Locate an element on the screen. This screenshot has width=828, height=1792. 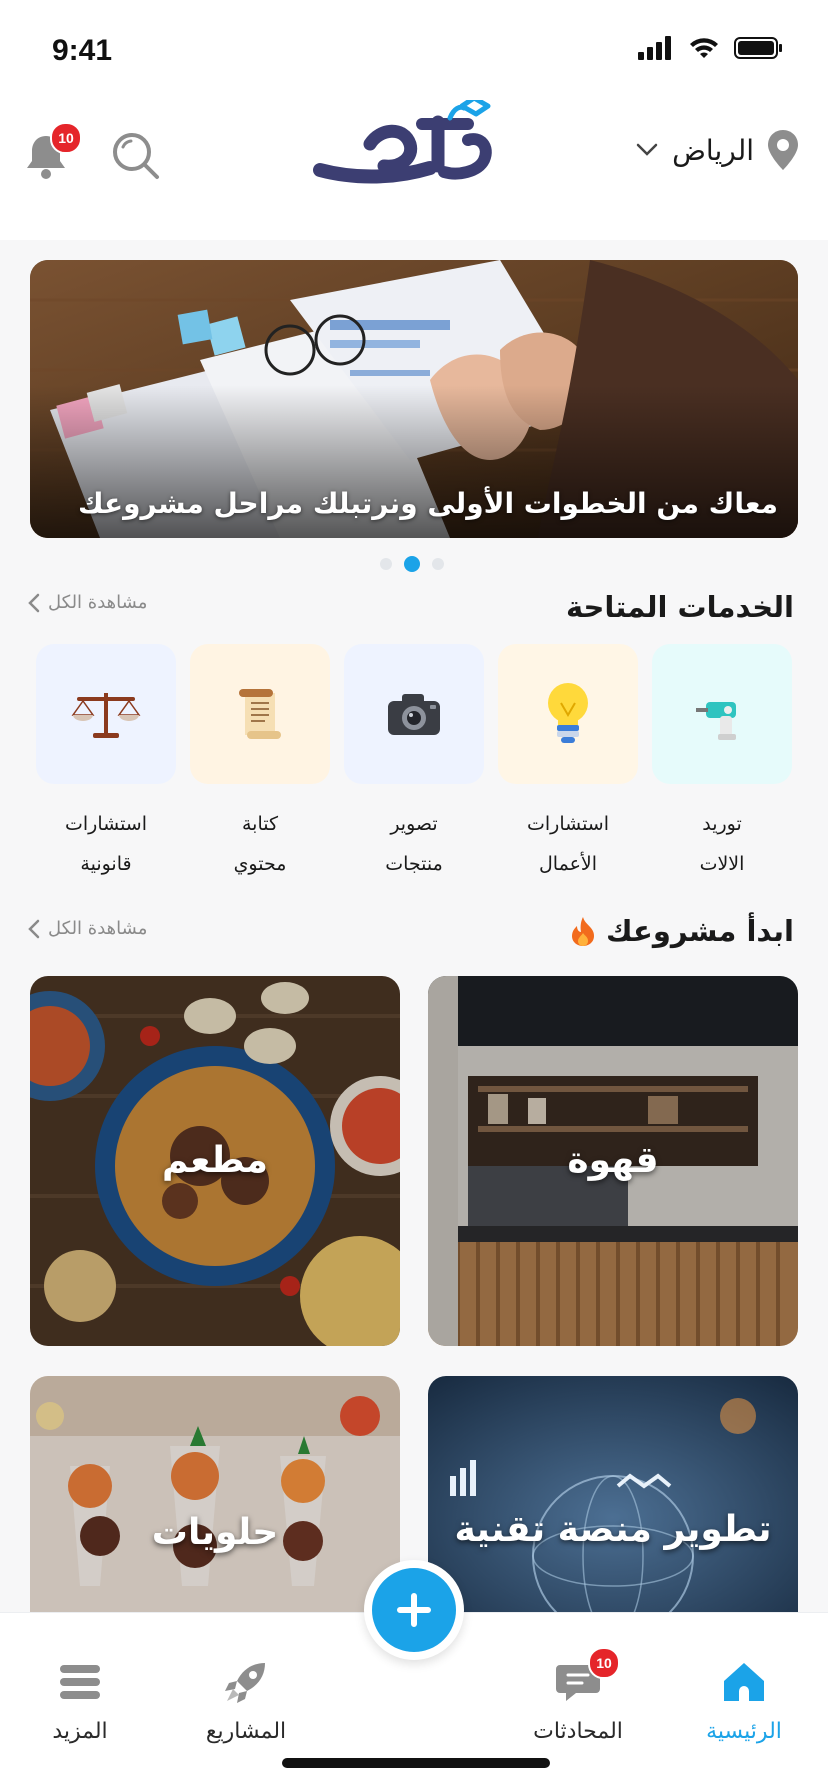
service-business-consulting: استشارات الأعمال is located at coordinates (568, 764).